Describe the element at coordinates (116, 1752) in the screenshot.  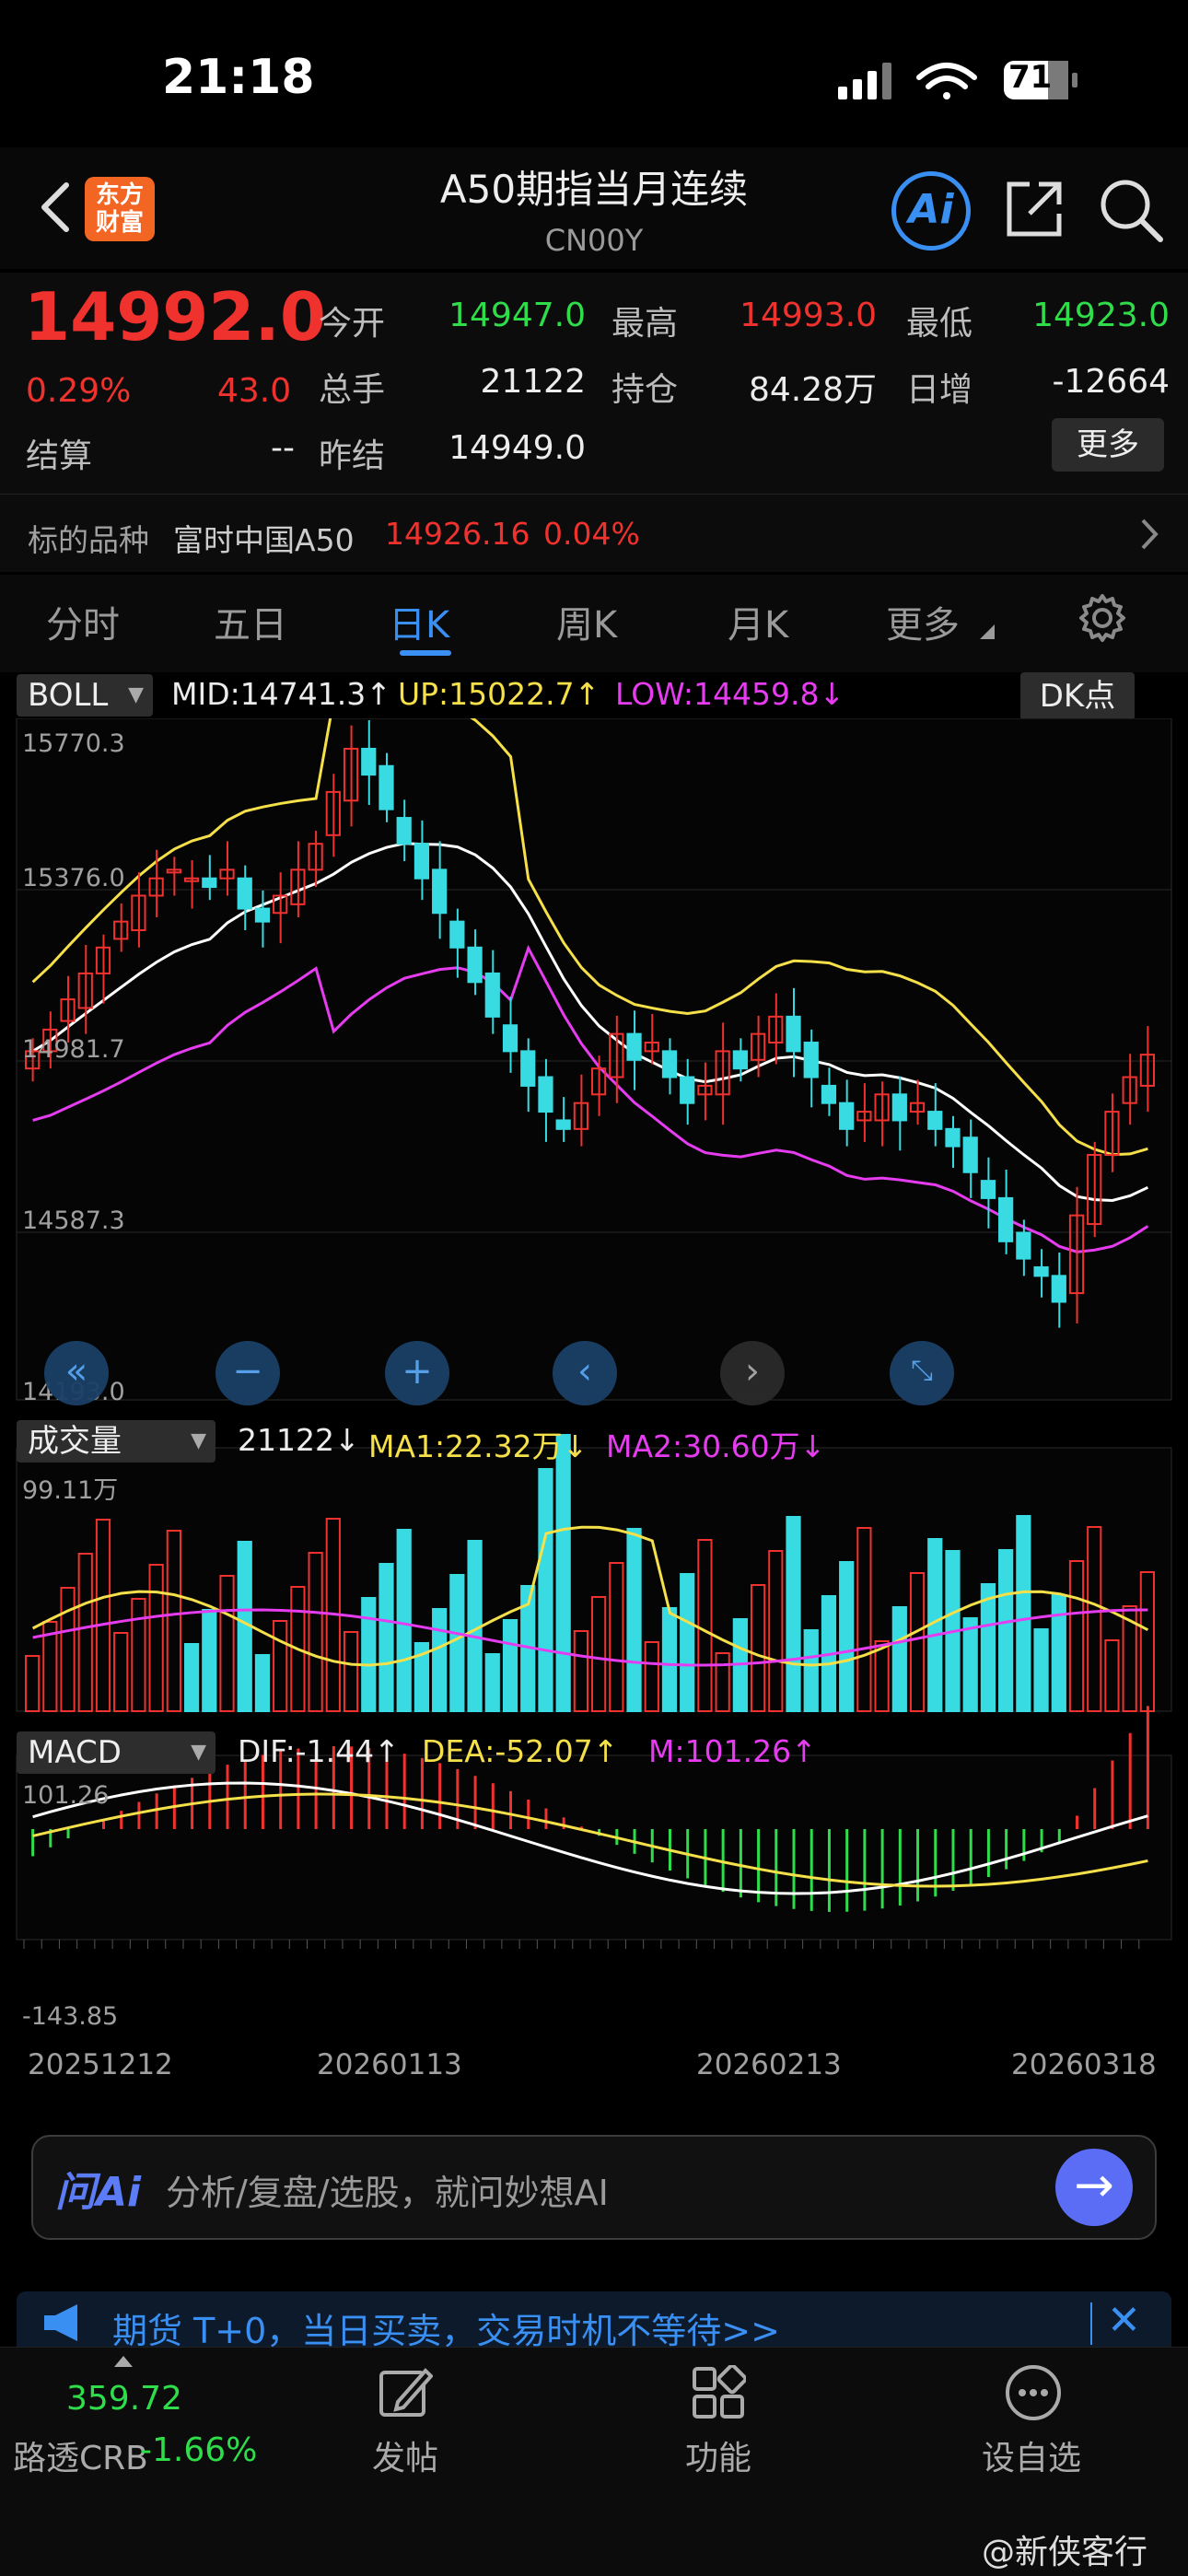
I see `macd-indicator-select: MACD ▼` at that location.